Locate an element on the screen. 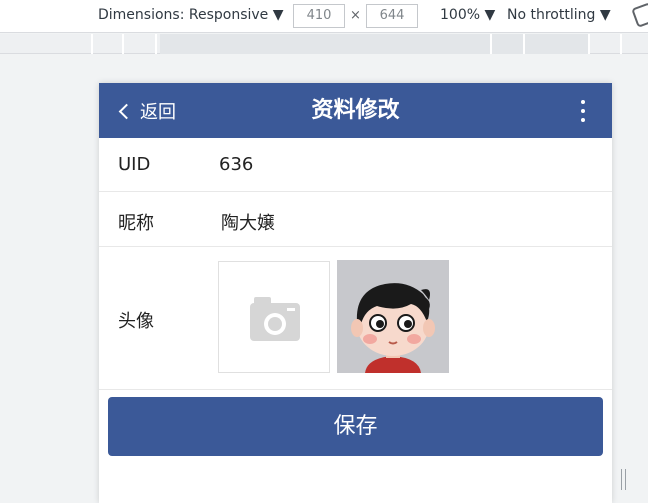  current-avatar-image is located at coordinates (393, 316).